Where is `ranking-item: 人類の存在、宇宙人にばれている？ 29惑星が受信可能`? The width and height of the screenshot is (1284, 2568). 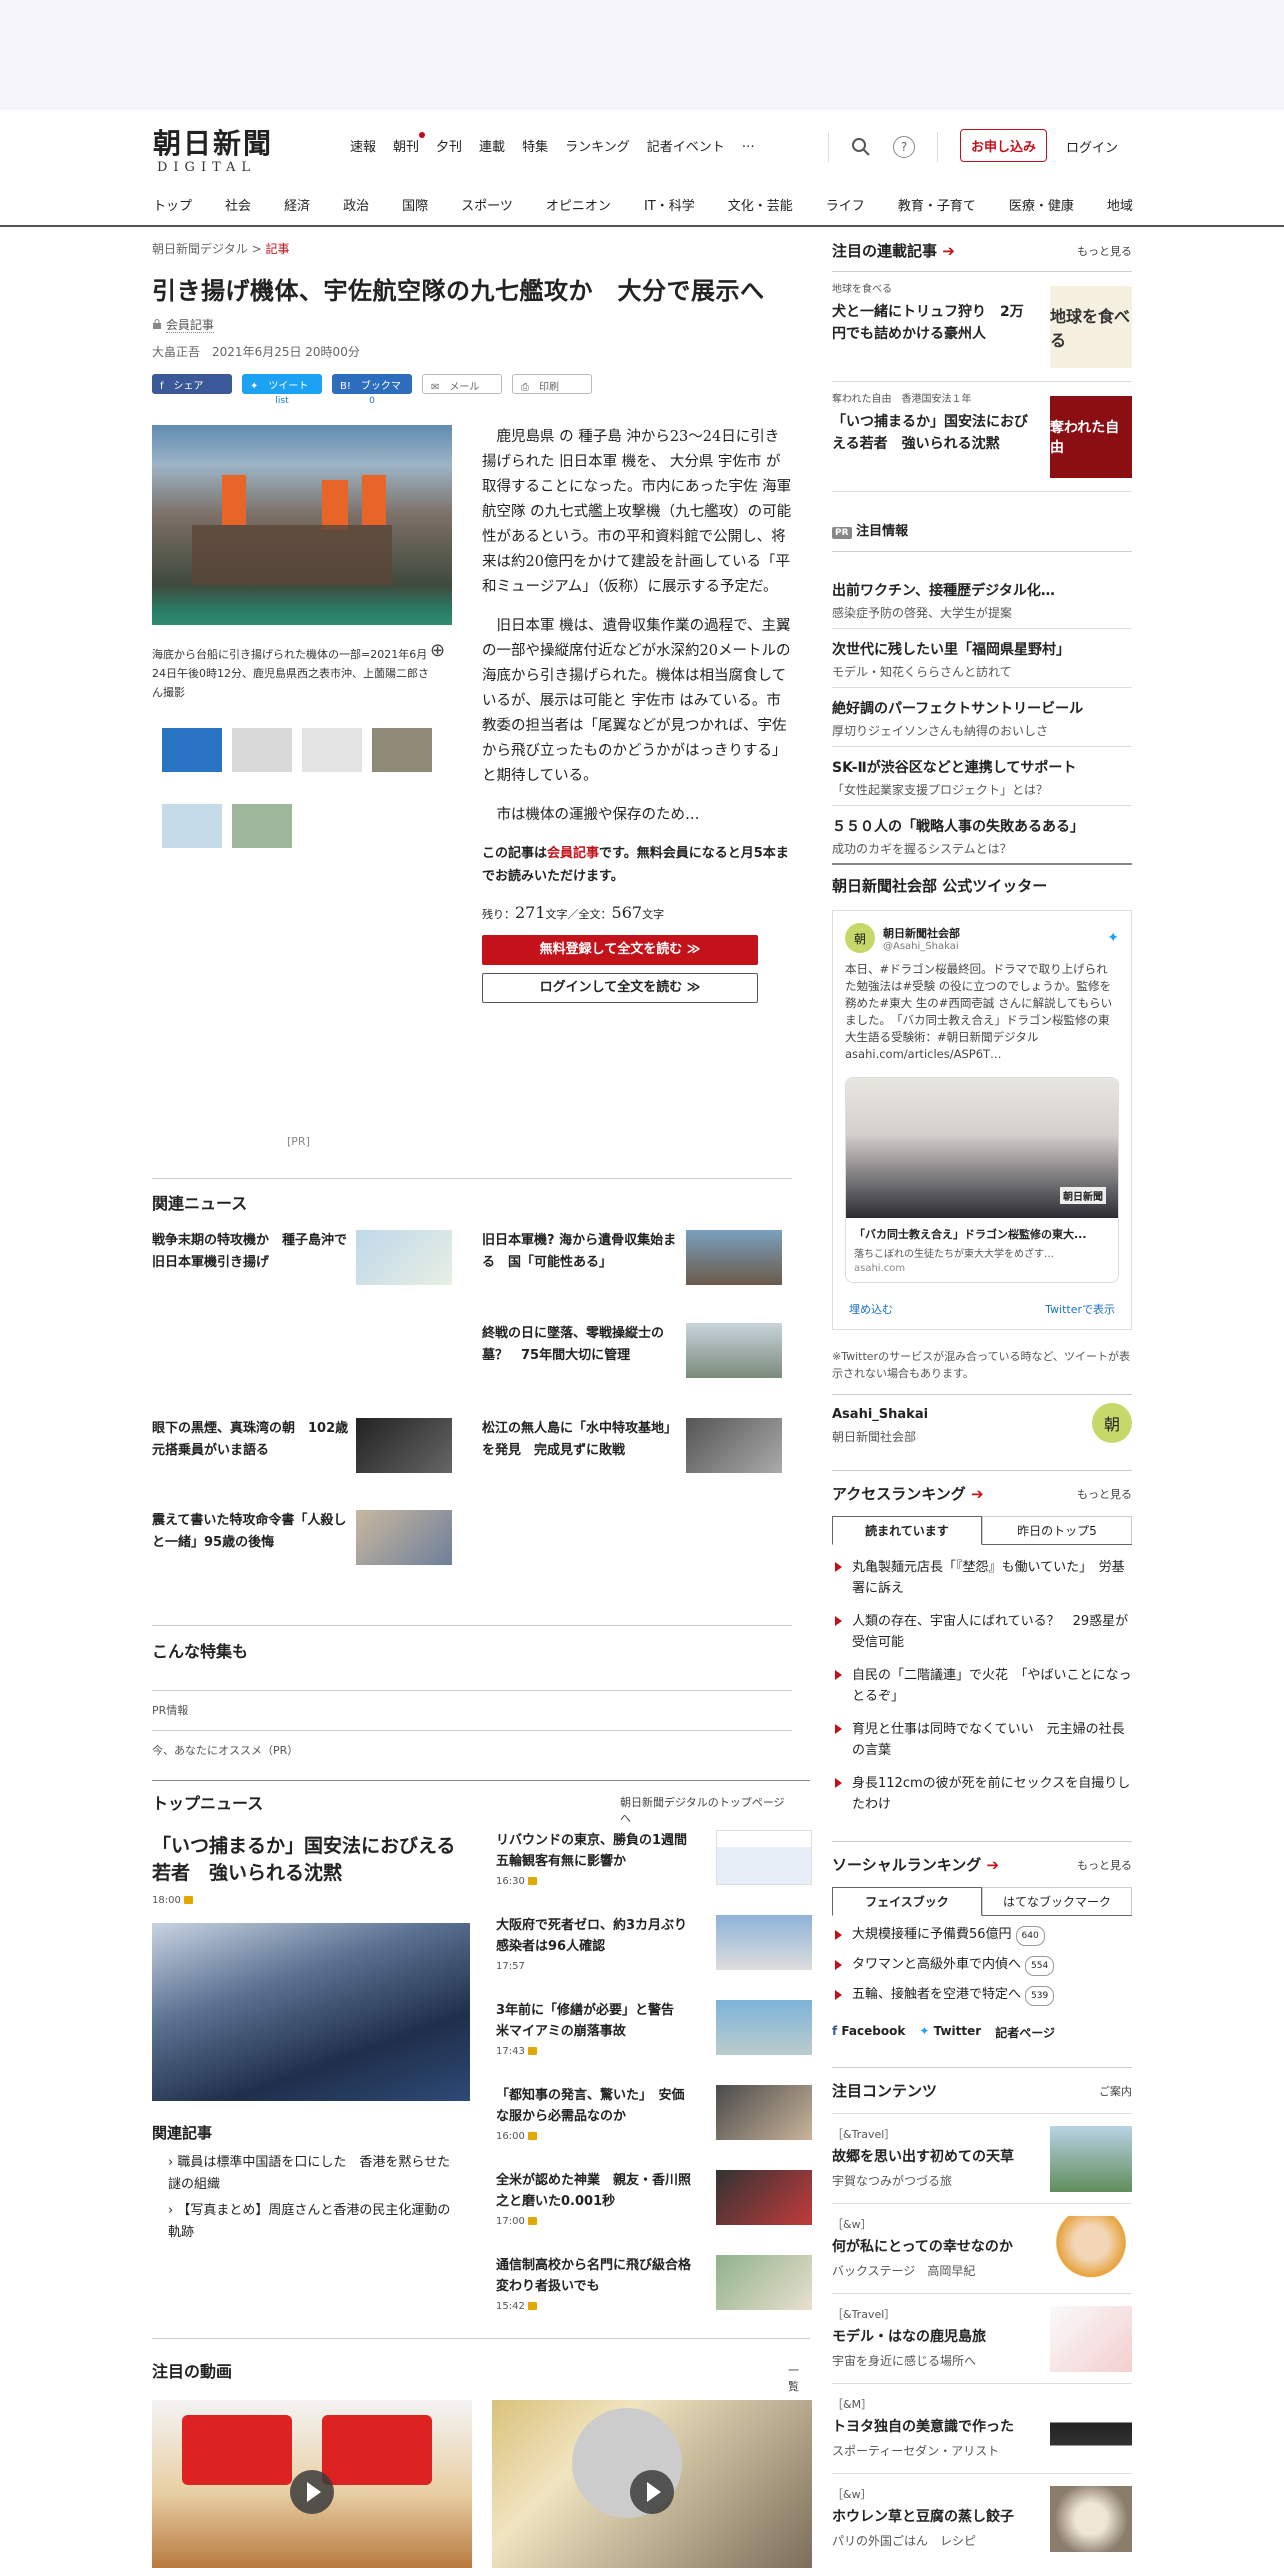
ranking-item: 人類の存在、宇宙人にばれている？ 29惑星が受信可能 is located at coordinates (982, 1632).